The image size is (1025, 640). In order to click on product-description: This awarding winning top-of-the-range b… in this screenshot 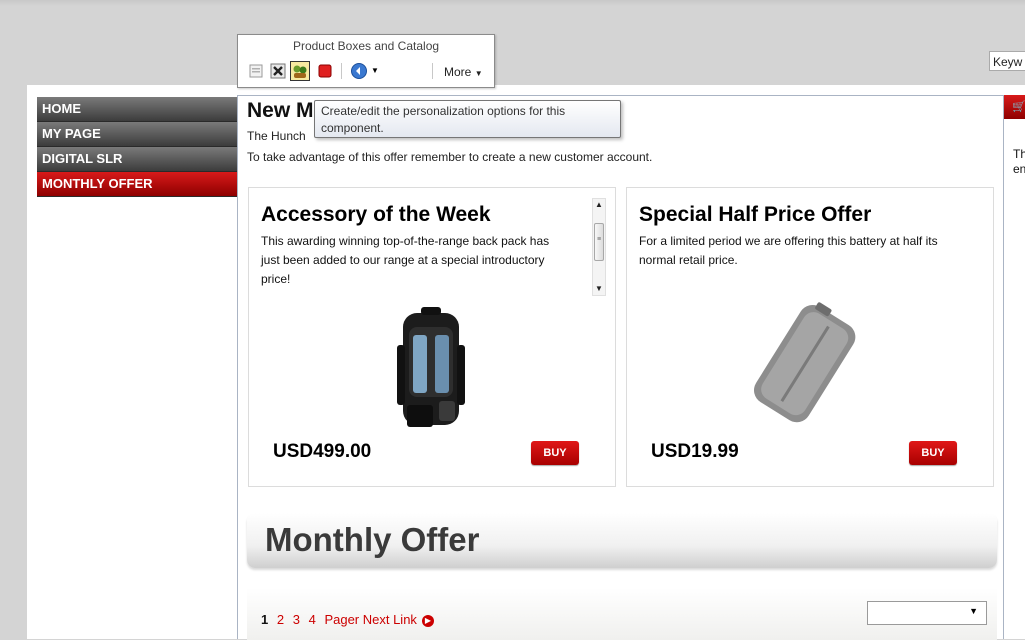, I will do `click(405, 260)`.